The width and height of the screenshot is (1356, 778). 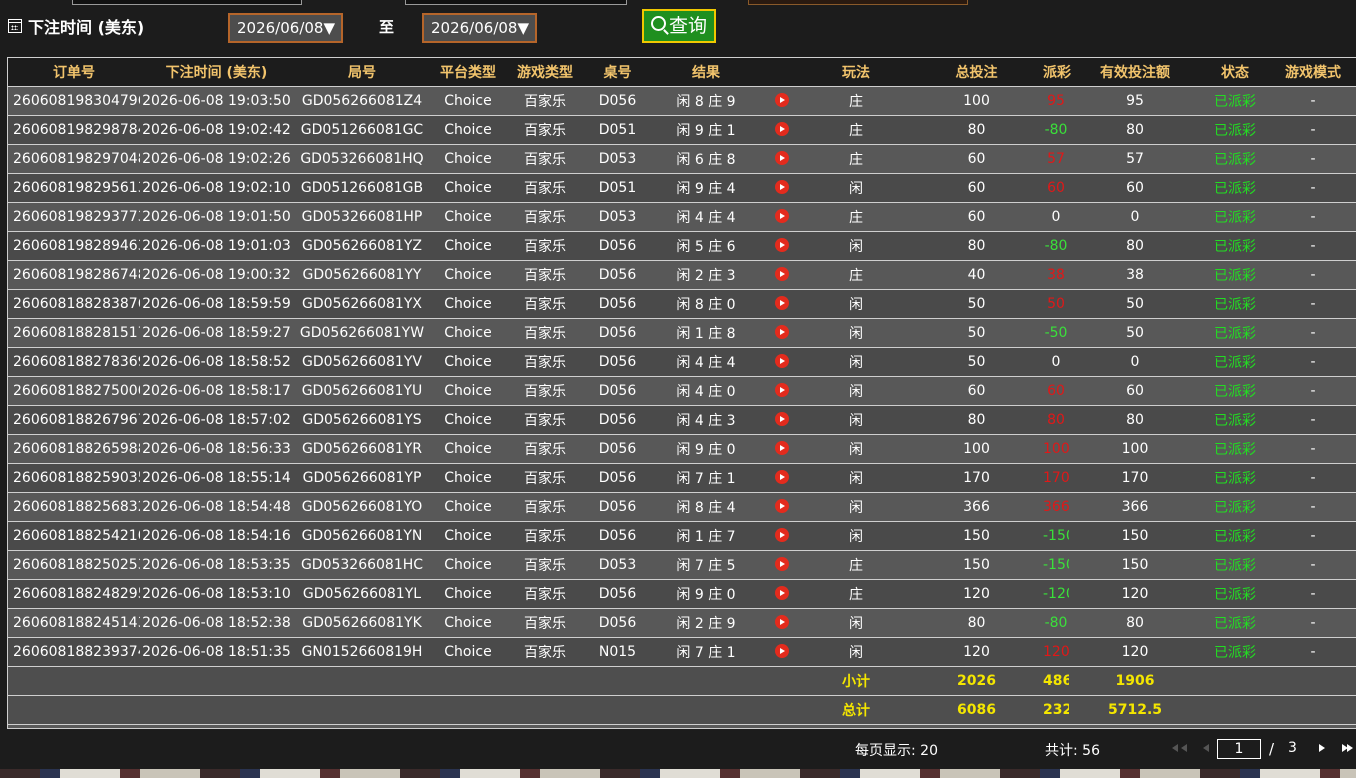 What do you see at coordinates (1179, 748) in the screenshot?
I see `first-page-icon` at bounding box center [1179, 748].